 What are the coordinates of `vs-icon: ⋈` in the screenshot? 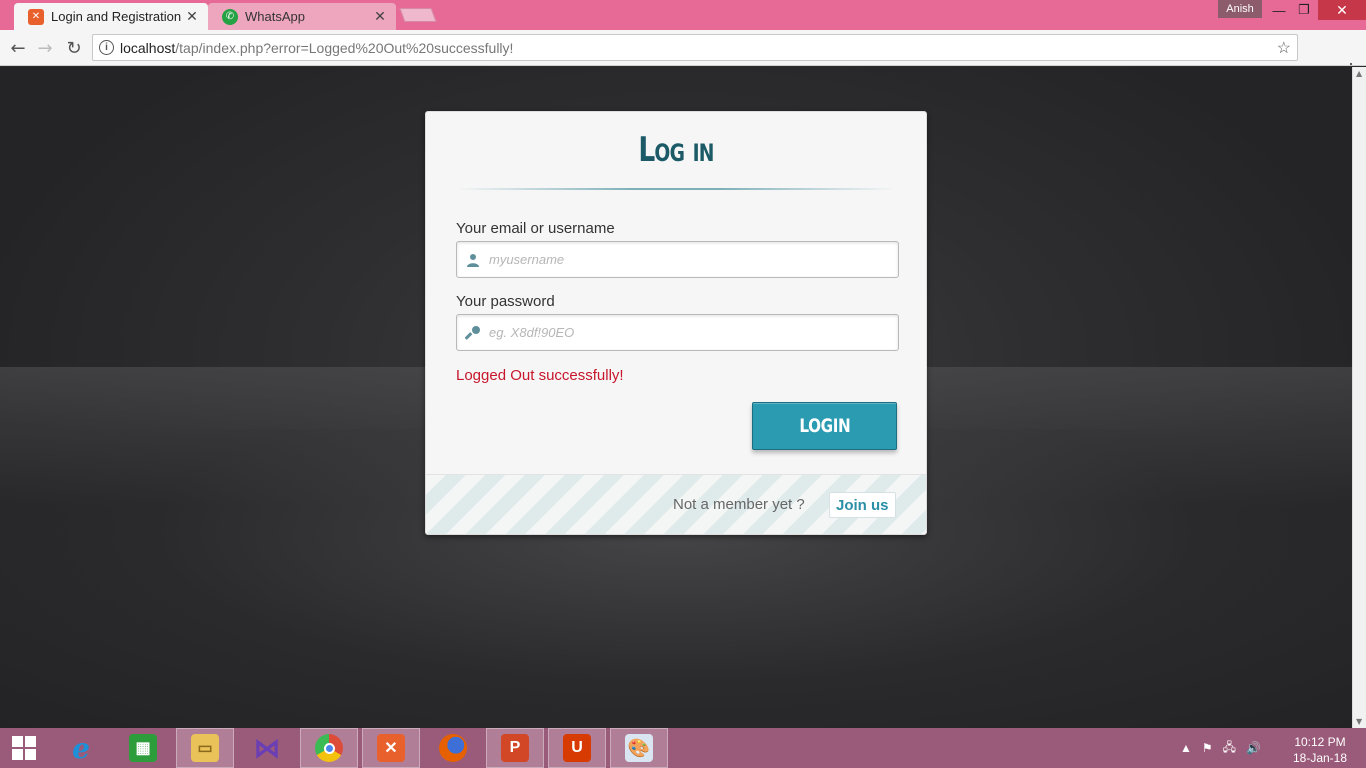 It's located at (267, 747).